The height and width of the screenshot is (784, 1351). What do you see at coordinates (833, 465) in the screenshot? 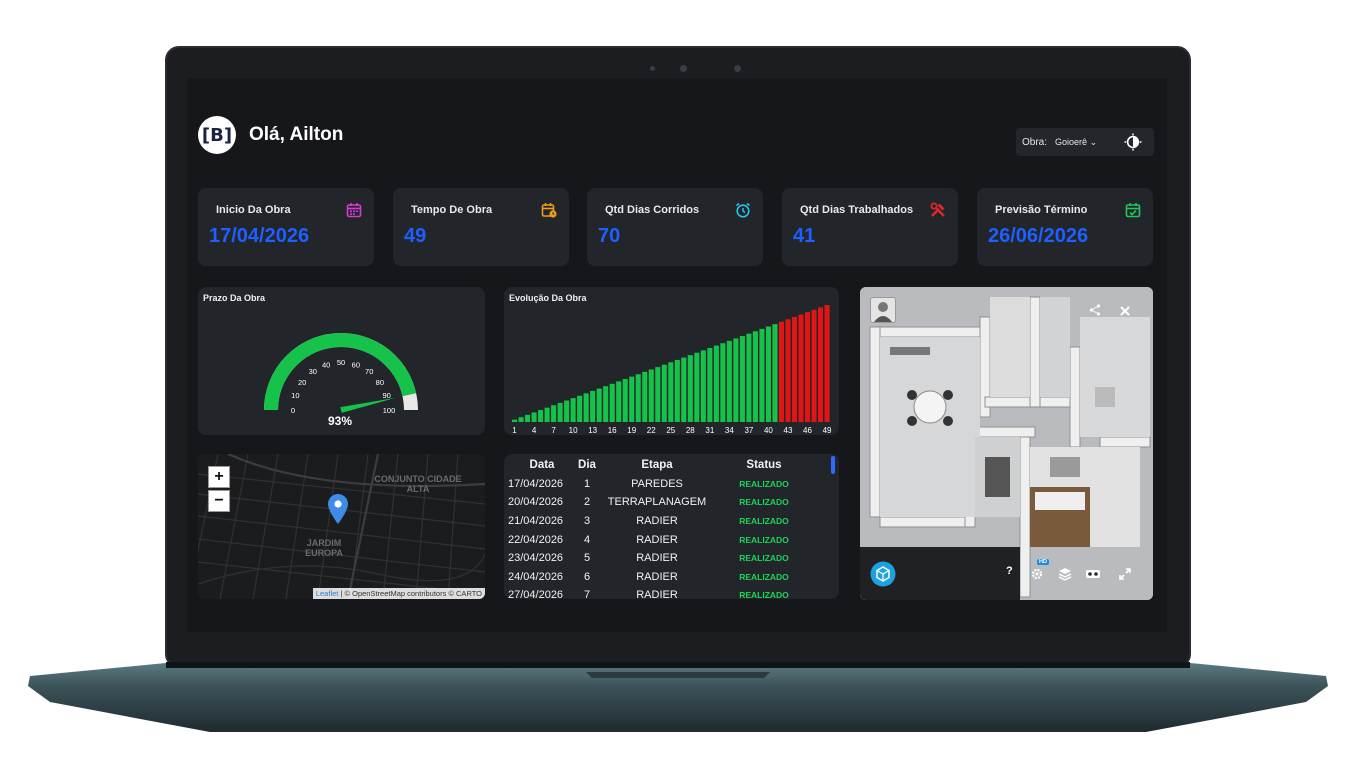
I see `table-scrollbar` at bounding box center [833, 465].